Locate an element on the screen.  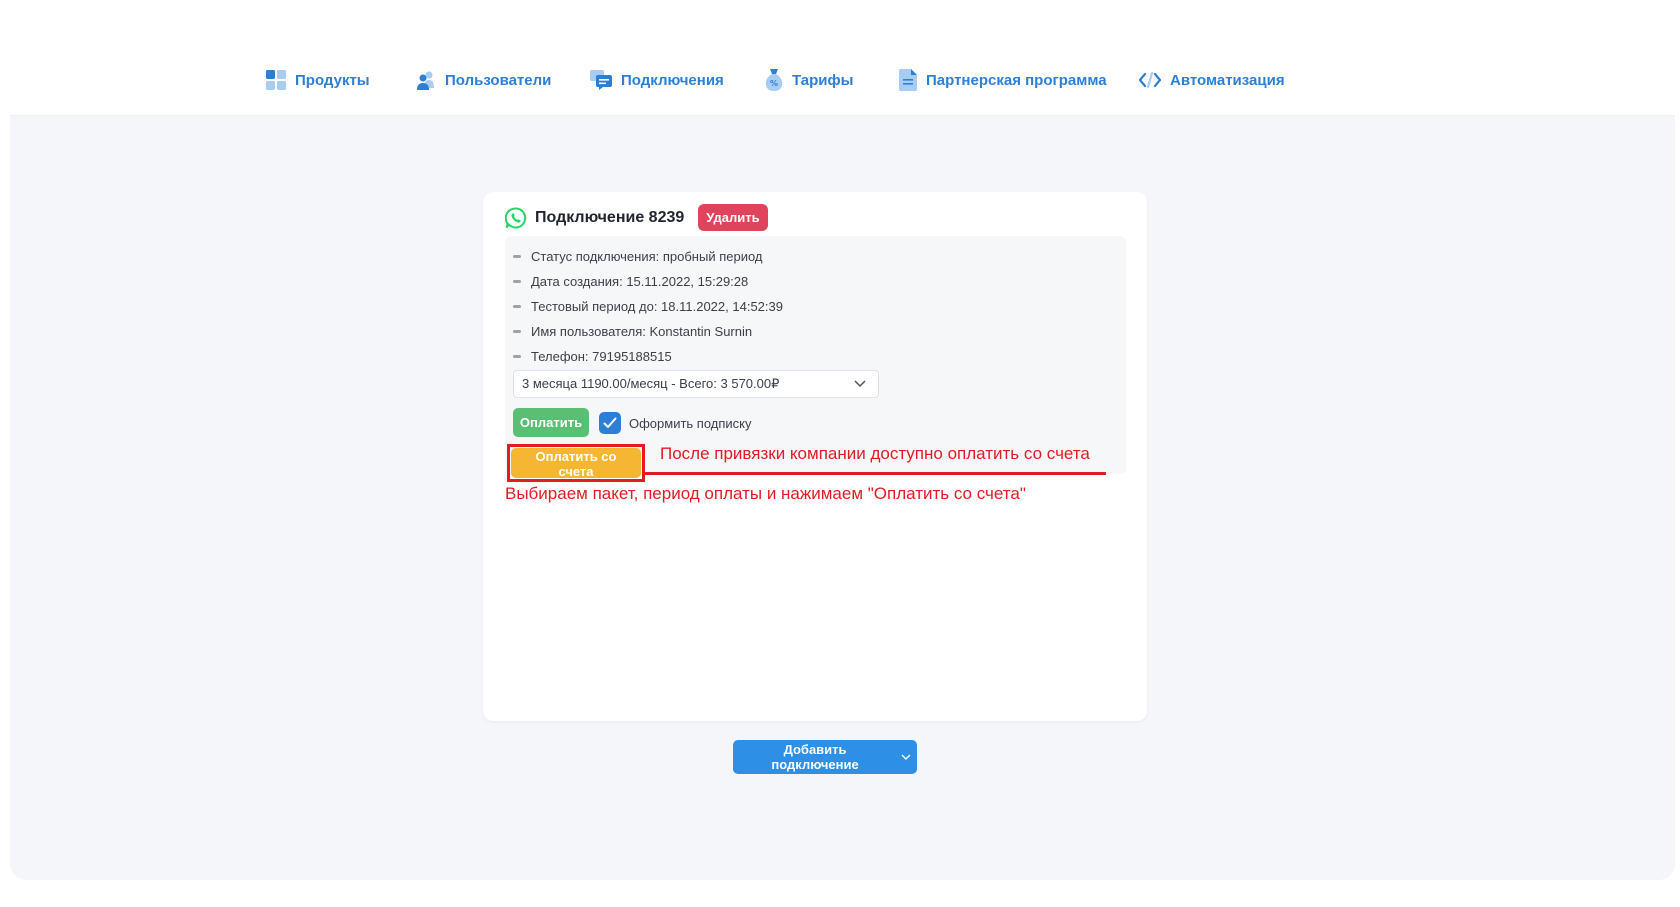
list-item: Тестовый период до: 18.11.2022, 14:52:39 is located at coordinates (648, 306).